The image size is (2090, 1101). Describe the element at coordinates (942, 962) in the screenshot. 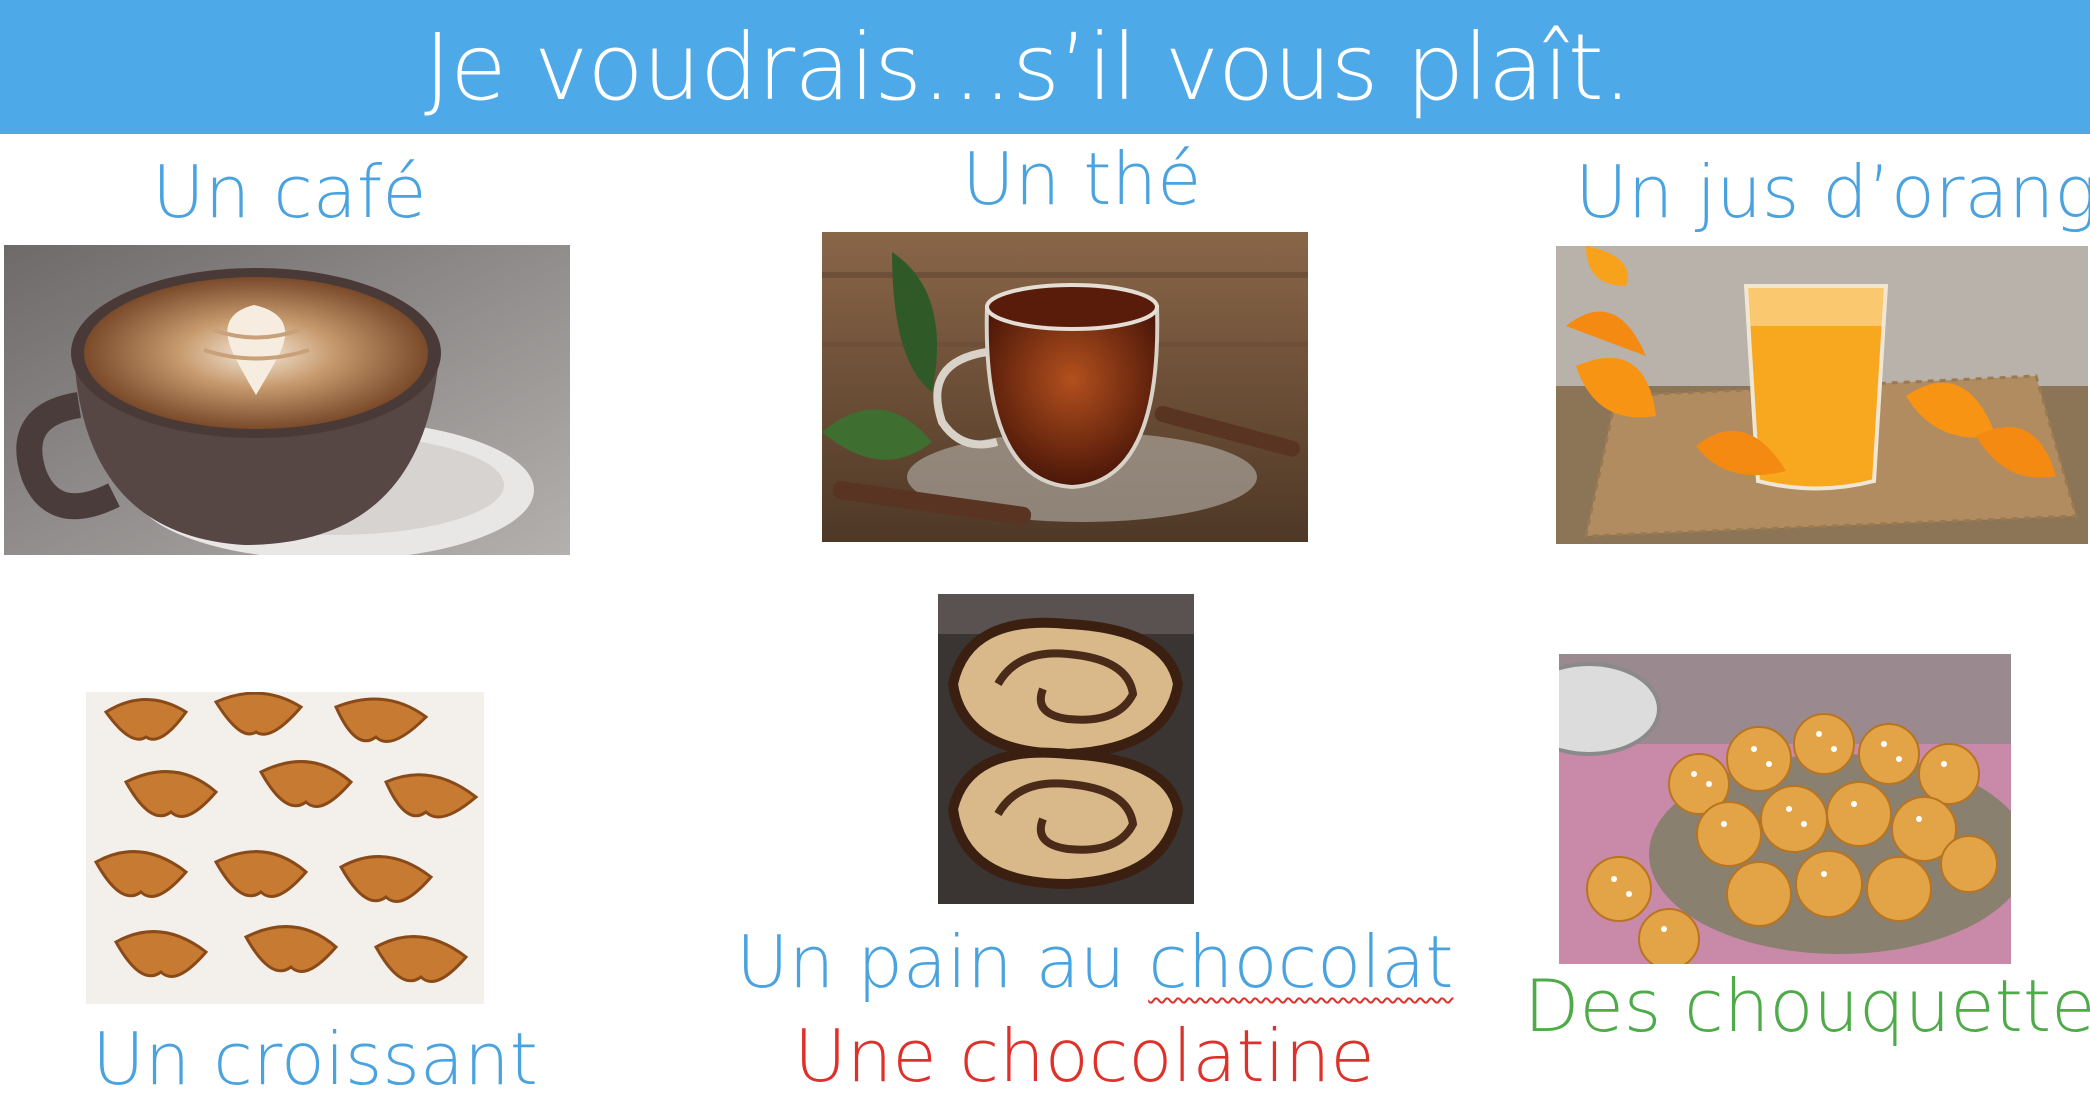

I see `label-pain-au-prefix: Un pain au` at that location.